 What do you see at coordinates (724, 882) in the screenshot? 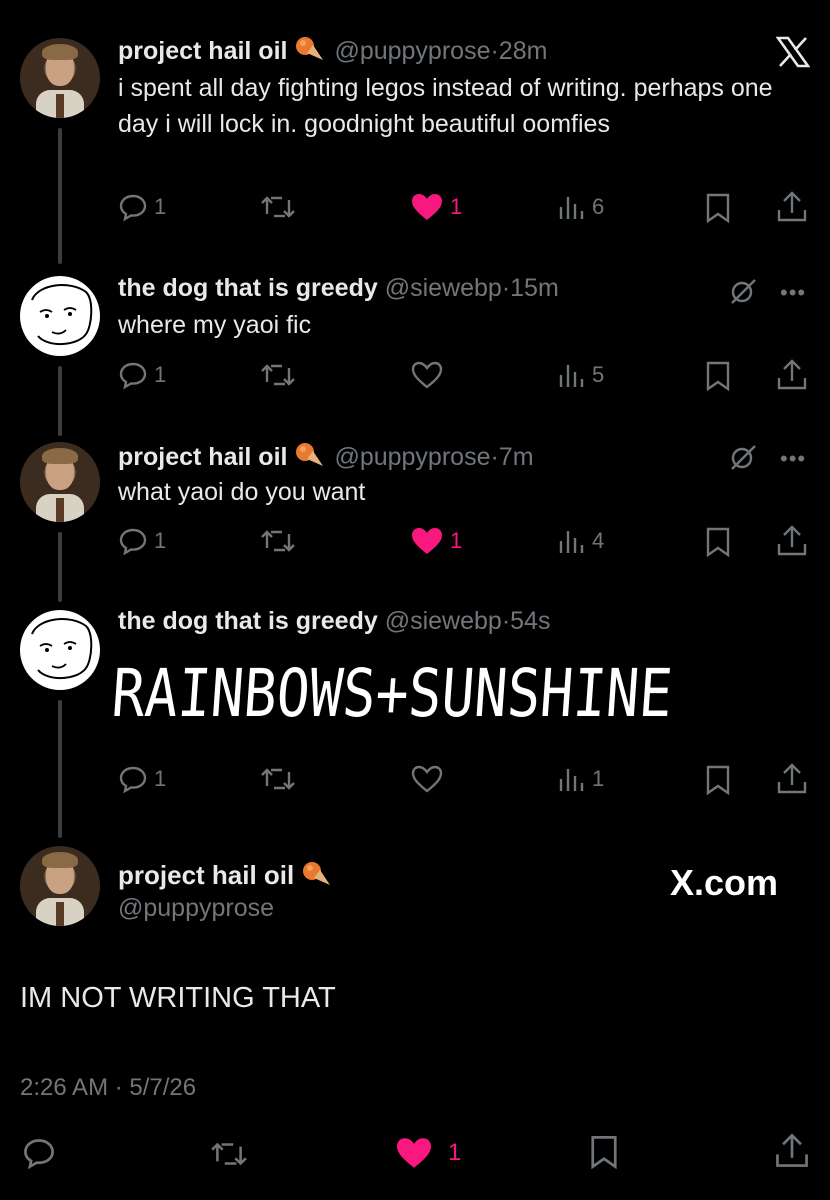
I see `x-com-watermark: X.com` at bounding box center [724, 882].